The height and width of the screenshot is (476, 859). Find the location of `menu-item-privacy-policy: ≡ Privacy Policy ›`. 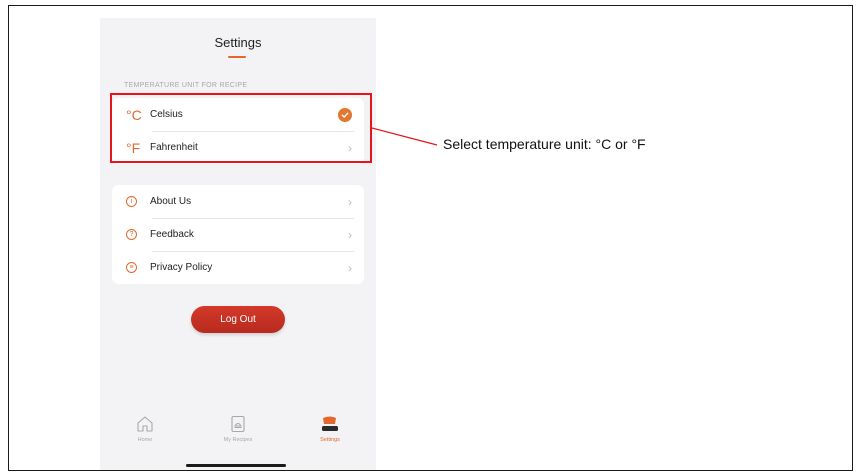

menu-item-privacy-policy: ≡ Privacy Policy › is located at coordinates (238, 267).